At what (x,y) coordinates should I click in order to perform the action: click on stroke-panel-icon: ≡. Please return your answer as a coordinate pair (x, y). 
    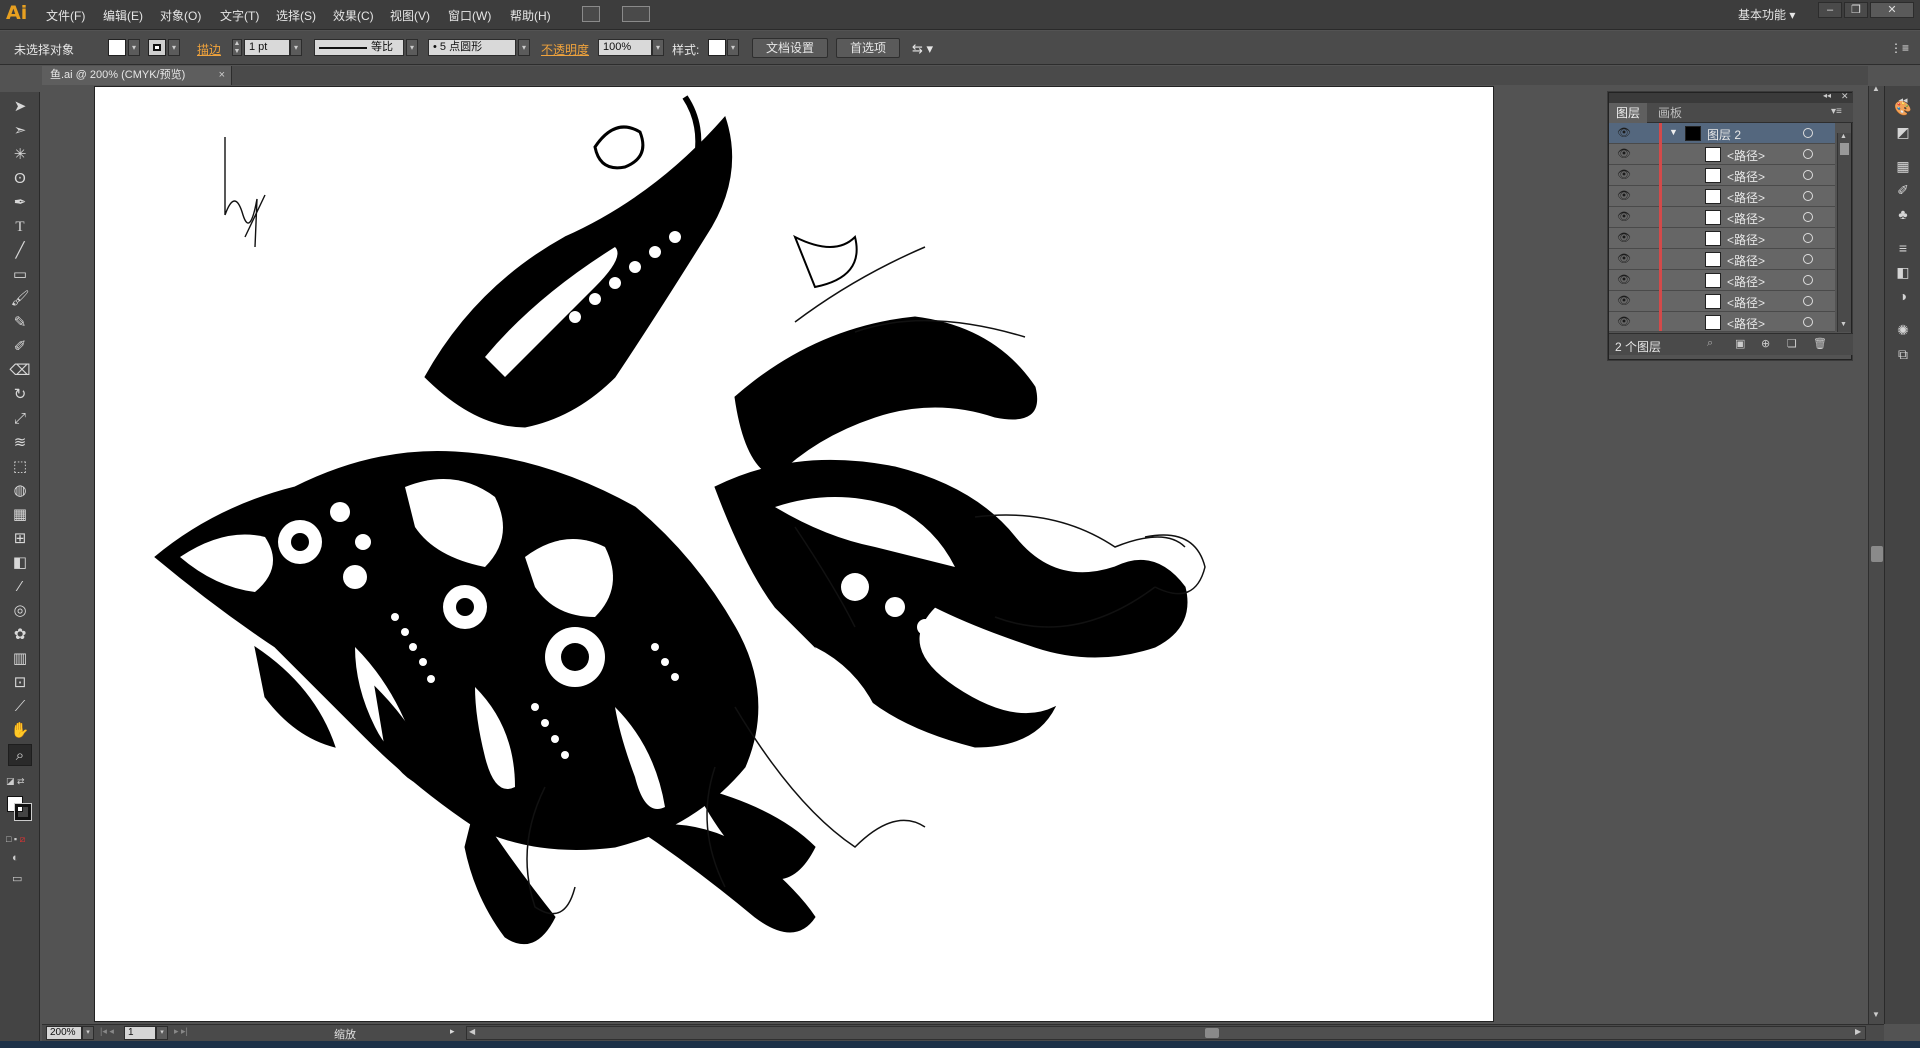
    Looking at the image, I should click on (1903, 248).